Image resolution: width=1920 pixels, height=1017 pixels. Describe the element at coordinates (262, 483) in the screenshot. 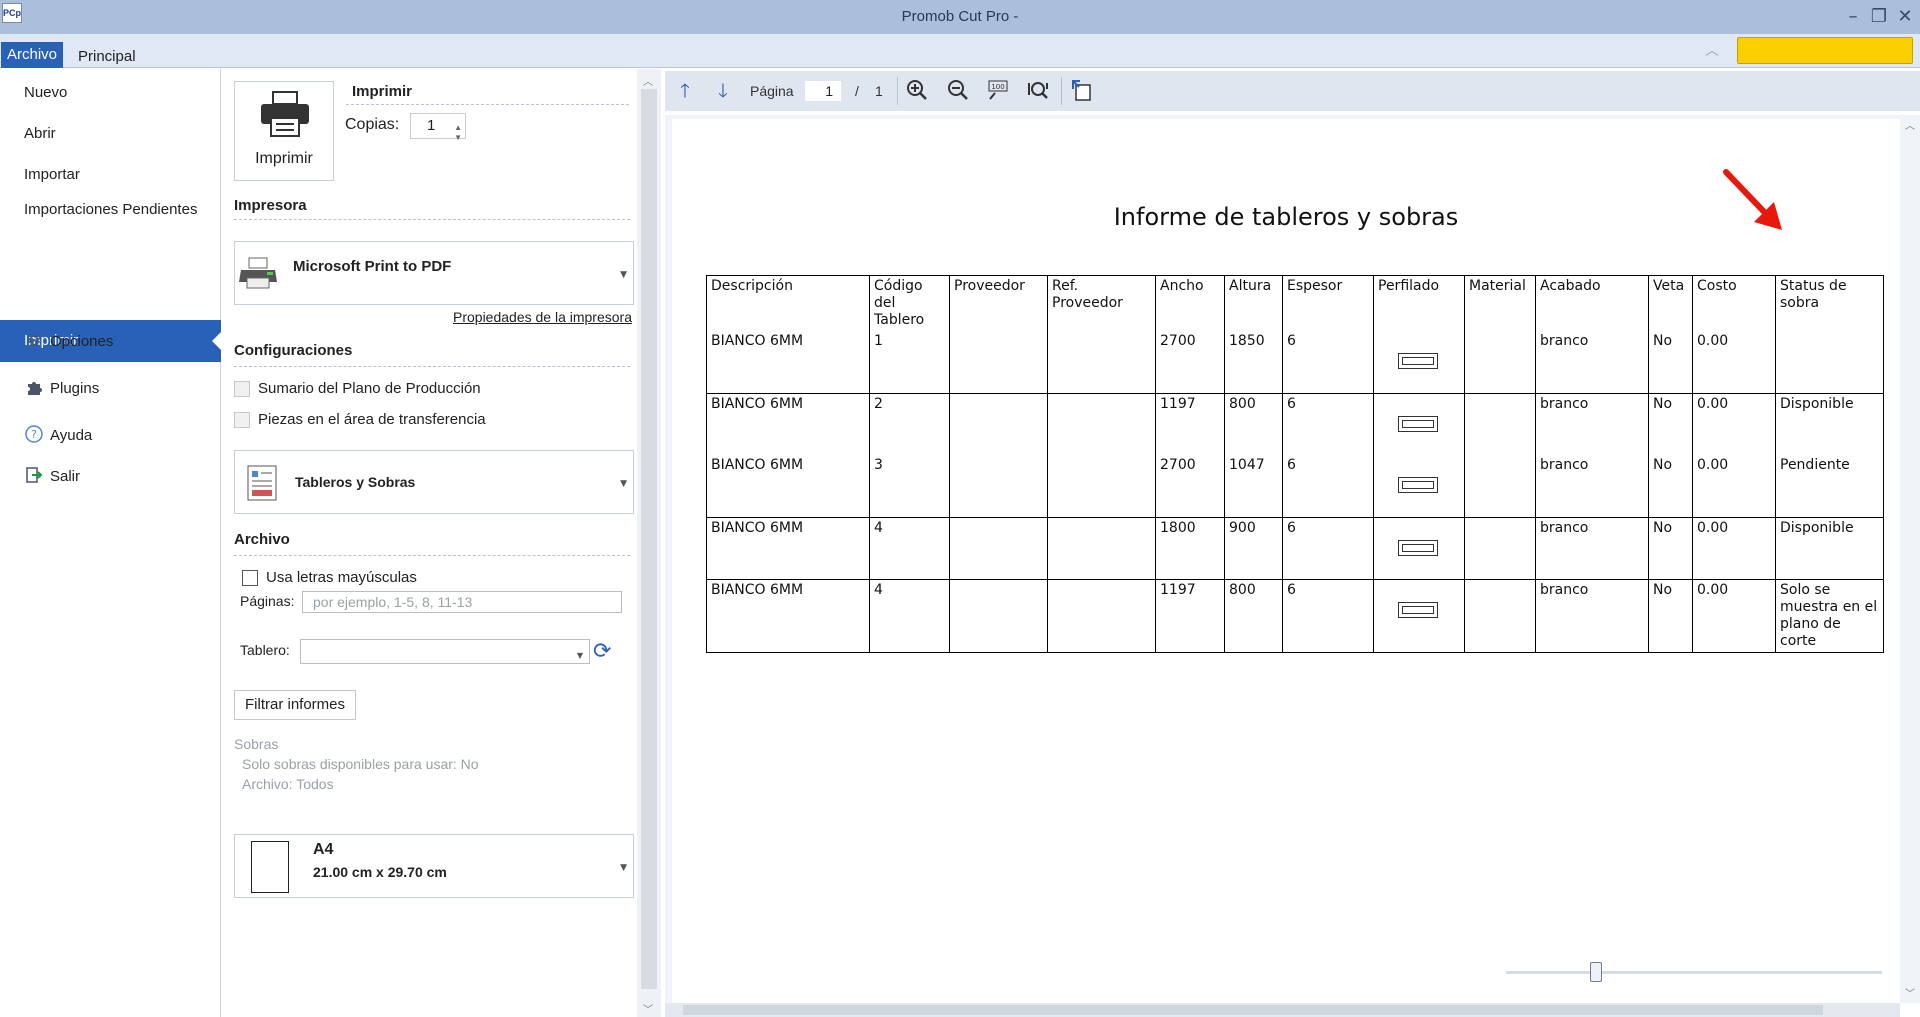

I see `report-icon` at that location.